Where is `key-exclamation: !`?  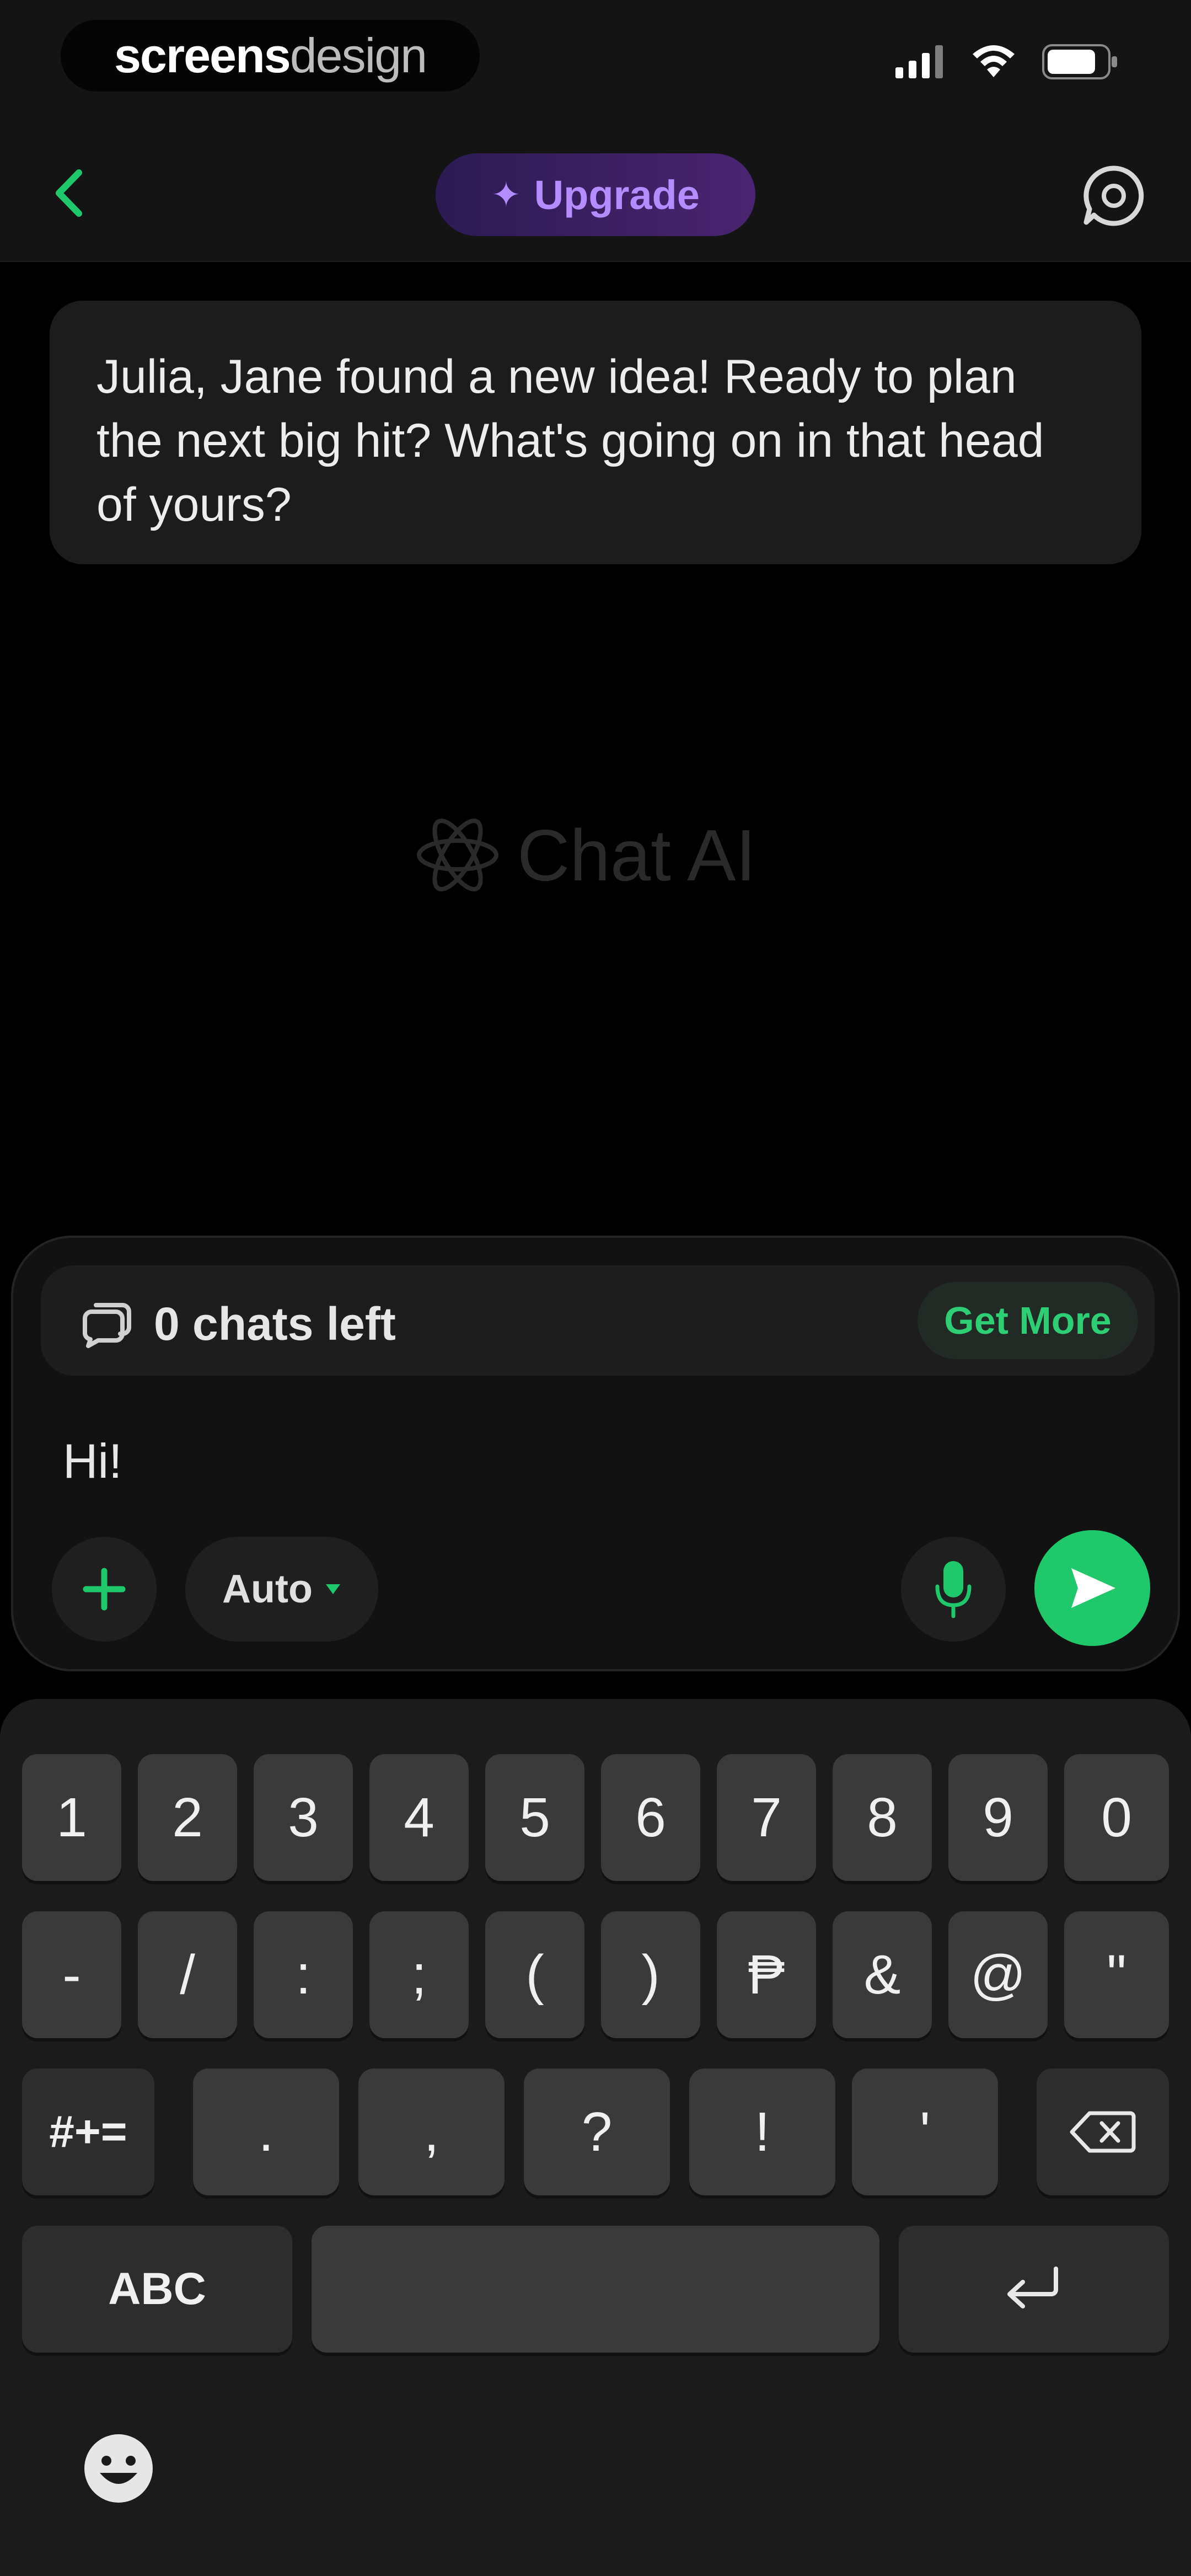
key-exclamation: ! is located at coordinates (762, 2132).